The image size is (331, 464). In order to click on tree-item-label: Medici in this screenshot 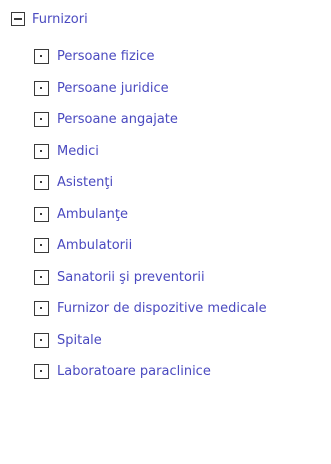, I will do `click(78, 151)`.